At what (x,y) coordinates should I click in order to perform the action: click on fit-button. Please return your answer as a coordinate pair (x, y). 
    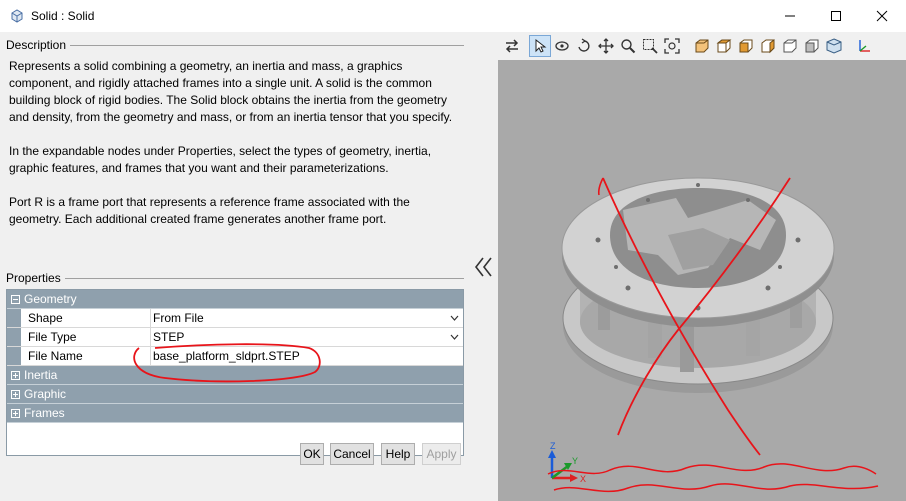
    Looking at the image, I should click on (672, 46).